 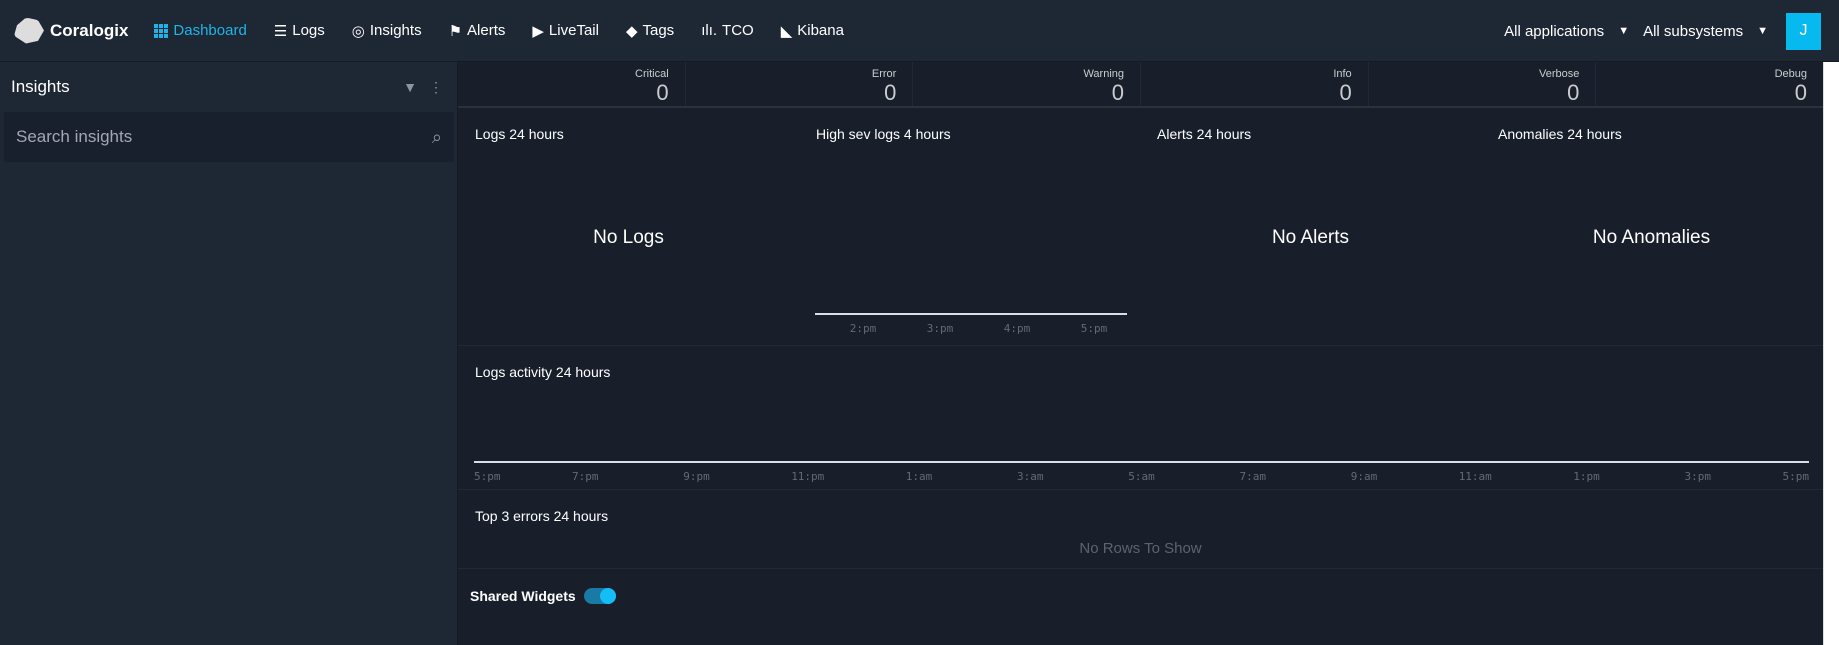 What do you see at coordinates (1693, 31) in the screenshot?
I see `subsystems-value: All subsystems` at bounding box center [1693, 31].